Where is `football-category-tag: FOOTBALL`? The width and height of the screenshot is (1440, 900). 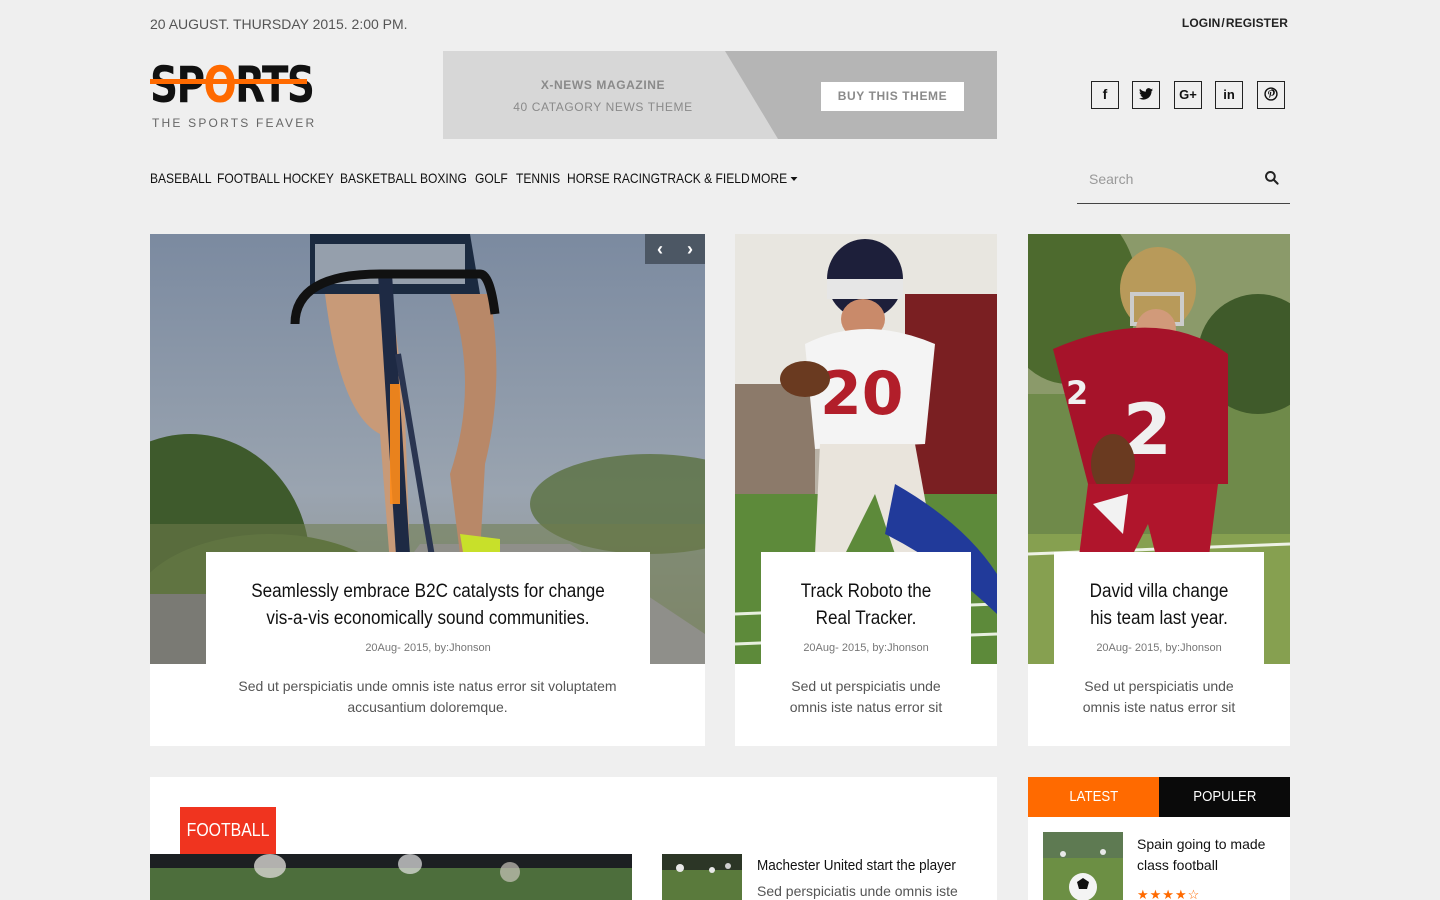
football-category-tag: FOOTBALL is located at coordinates (228, 830).